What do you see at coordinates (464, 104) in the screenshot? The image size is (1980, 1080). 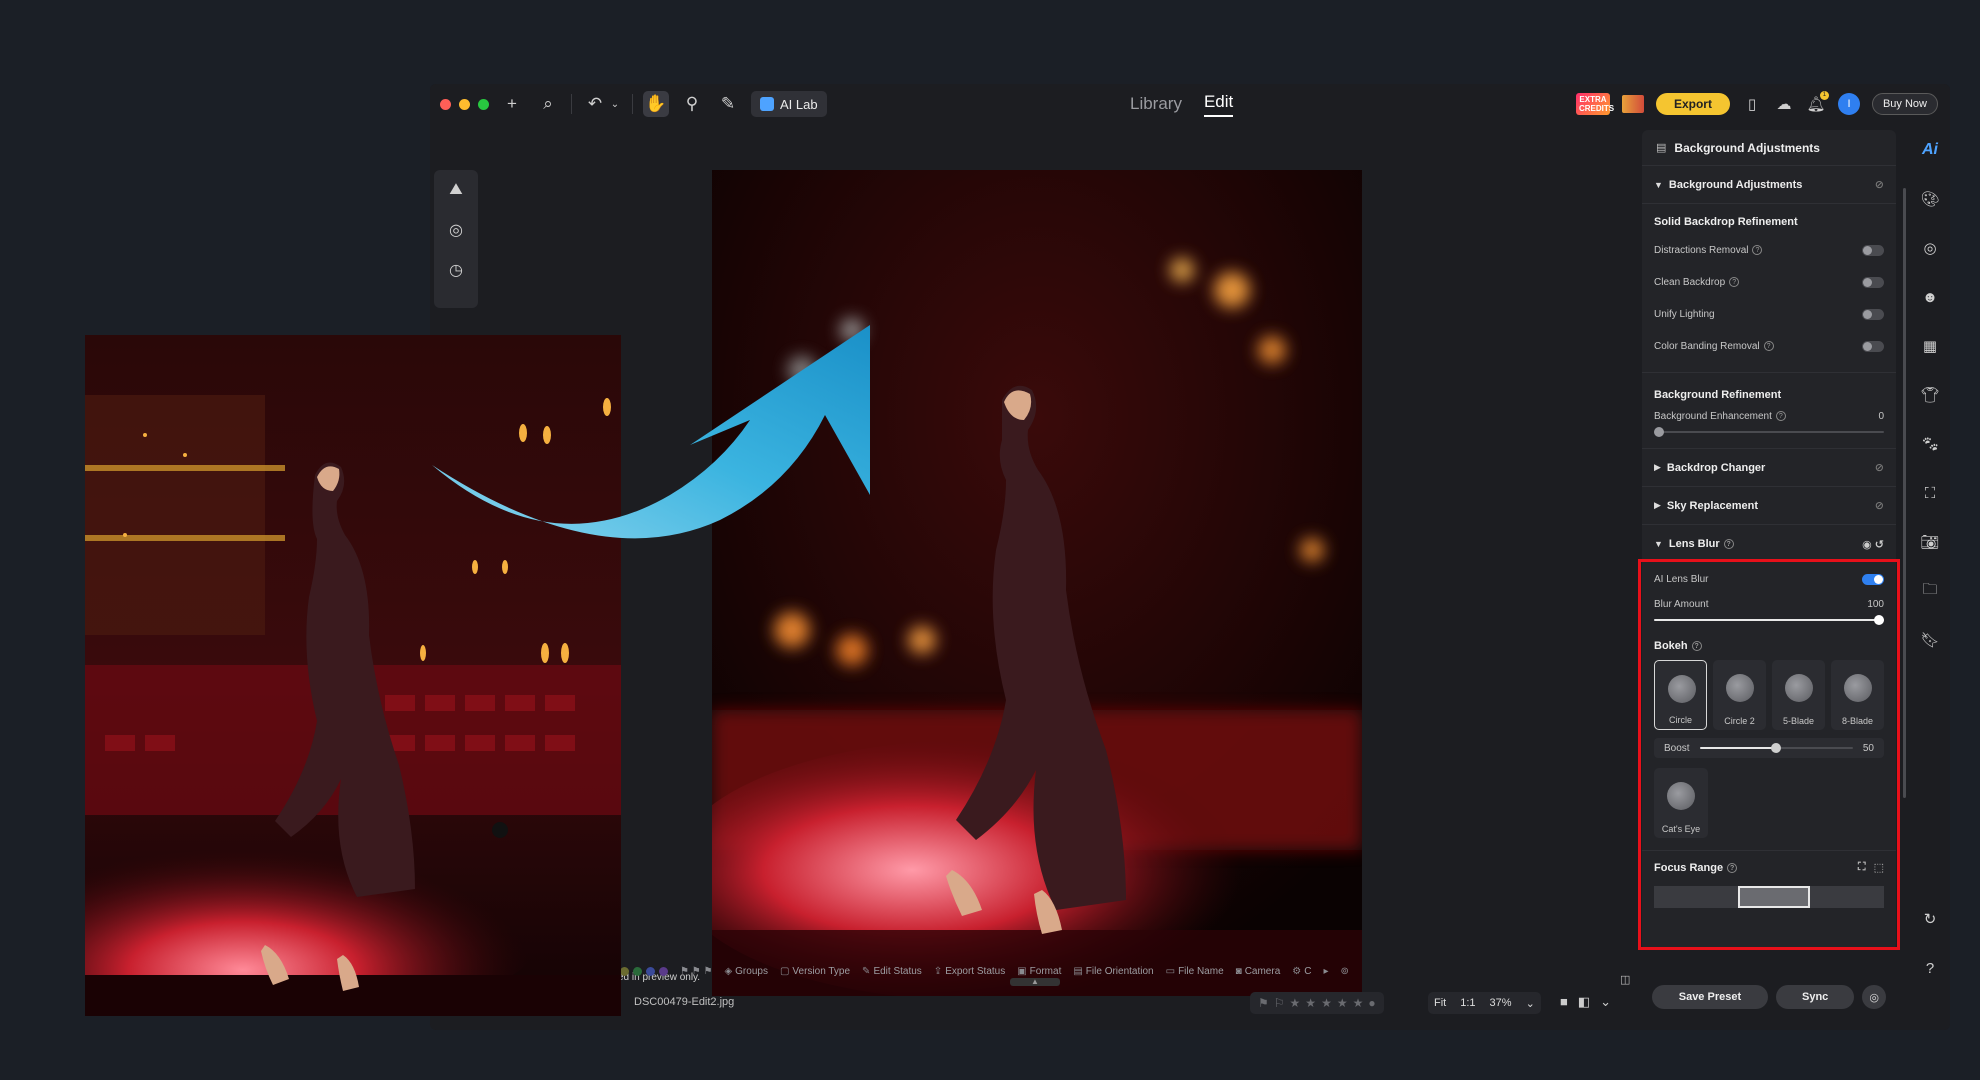 I see `minimize-window-button` at bounding box center [464, 104].